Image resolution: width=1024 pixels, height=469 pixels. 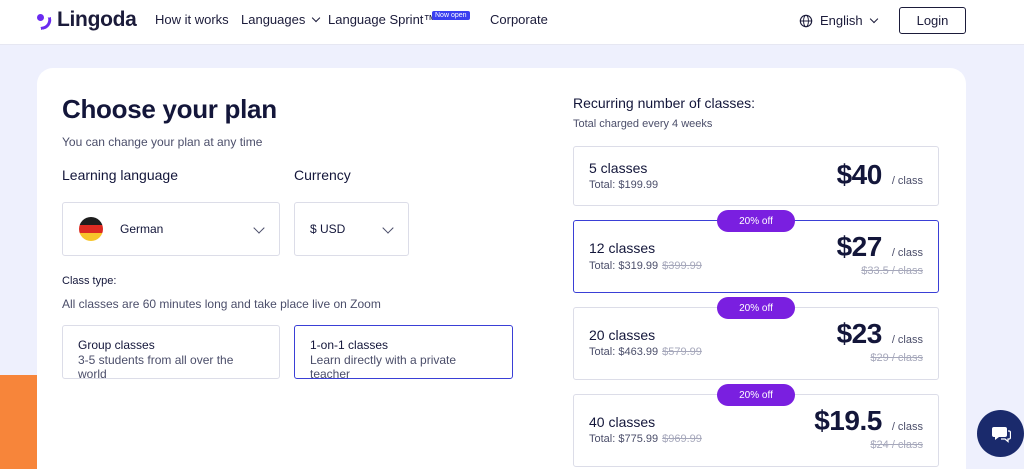 What do you see at coordinates (645, 439) in the screenshot?
I see `plan-total: Total: $775.99 $969.99` at bounding box center [645, 439].